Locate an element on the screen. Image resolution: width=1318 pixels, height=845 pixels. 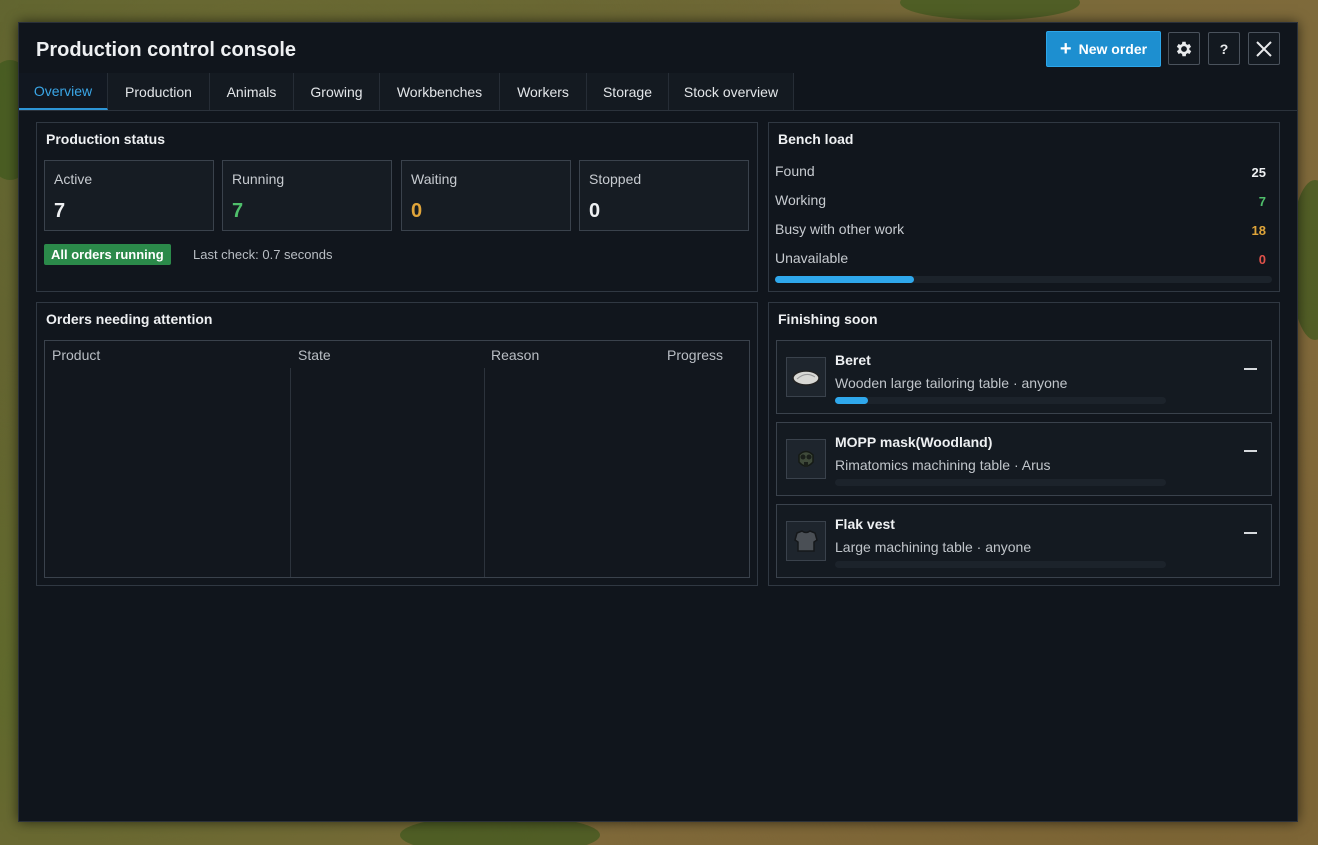
plus-icon: + is located at coordinates (1065, 49).